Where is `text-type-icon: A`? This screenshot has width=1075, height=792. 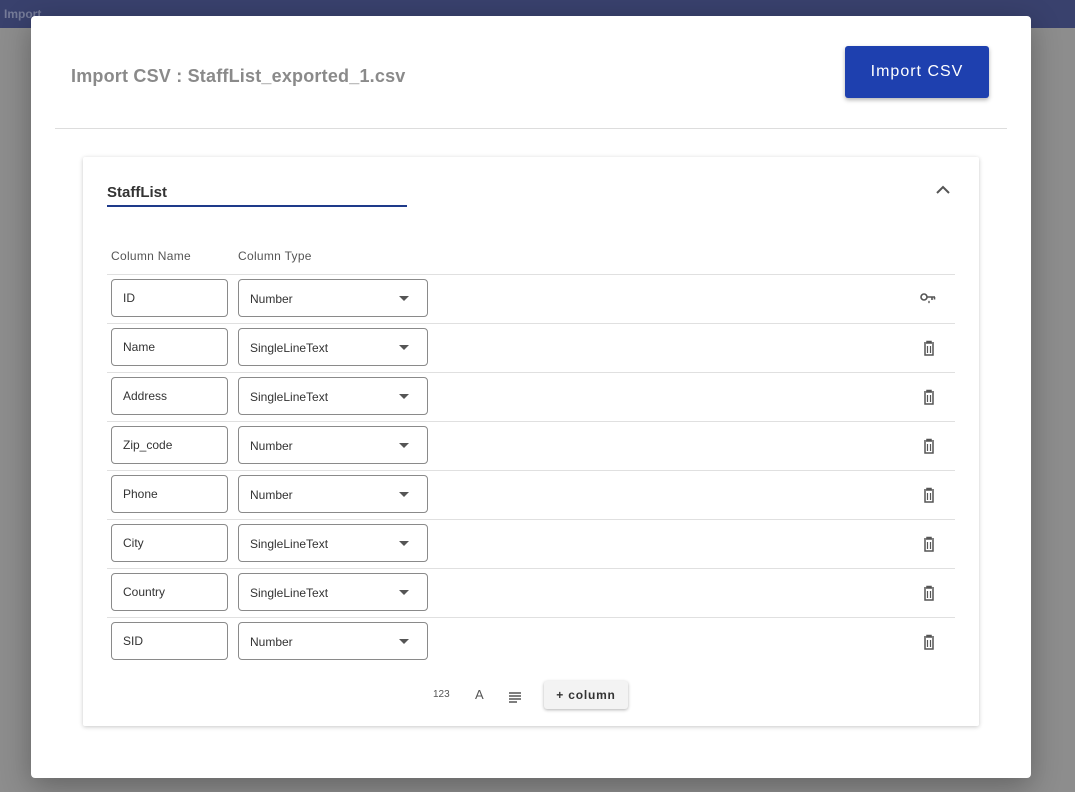 text-type-icon: A is located at coordinates (479, 696).